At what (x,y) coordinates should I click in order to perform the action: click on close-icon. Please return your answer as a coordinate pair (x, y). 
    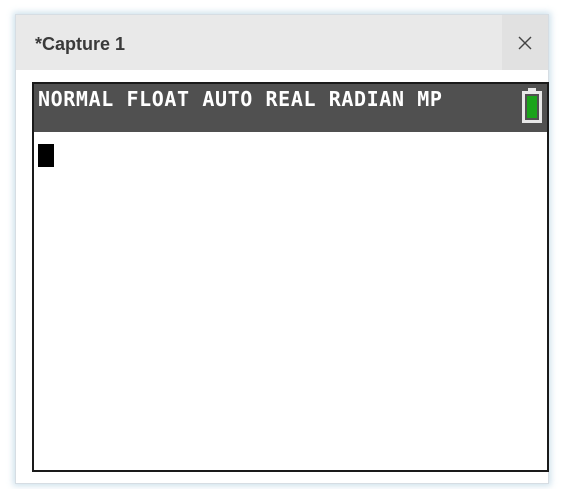
    Looking at the image, I should click on (525, 43).